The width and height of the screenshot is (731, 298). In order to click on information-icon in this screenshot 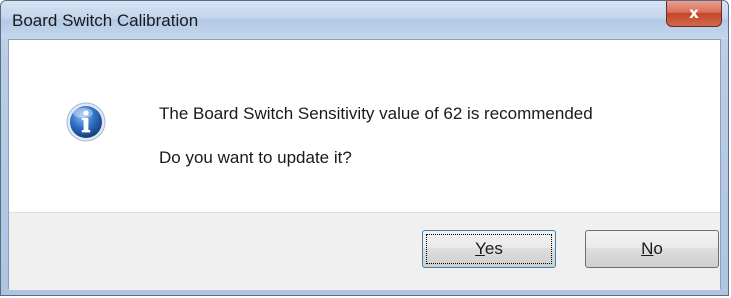, I will do `click(86, 122)`.